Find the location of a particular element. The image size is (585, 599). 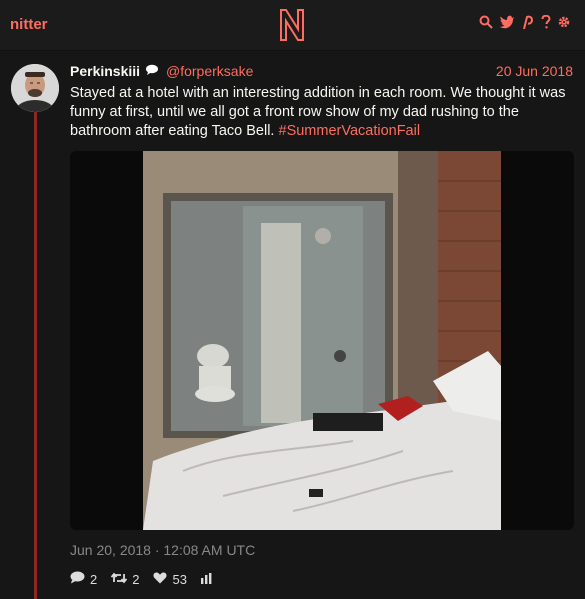

rss-icon is located at coordinates (528, 22).